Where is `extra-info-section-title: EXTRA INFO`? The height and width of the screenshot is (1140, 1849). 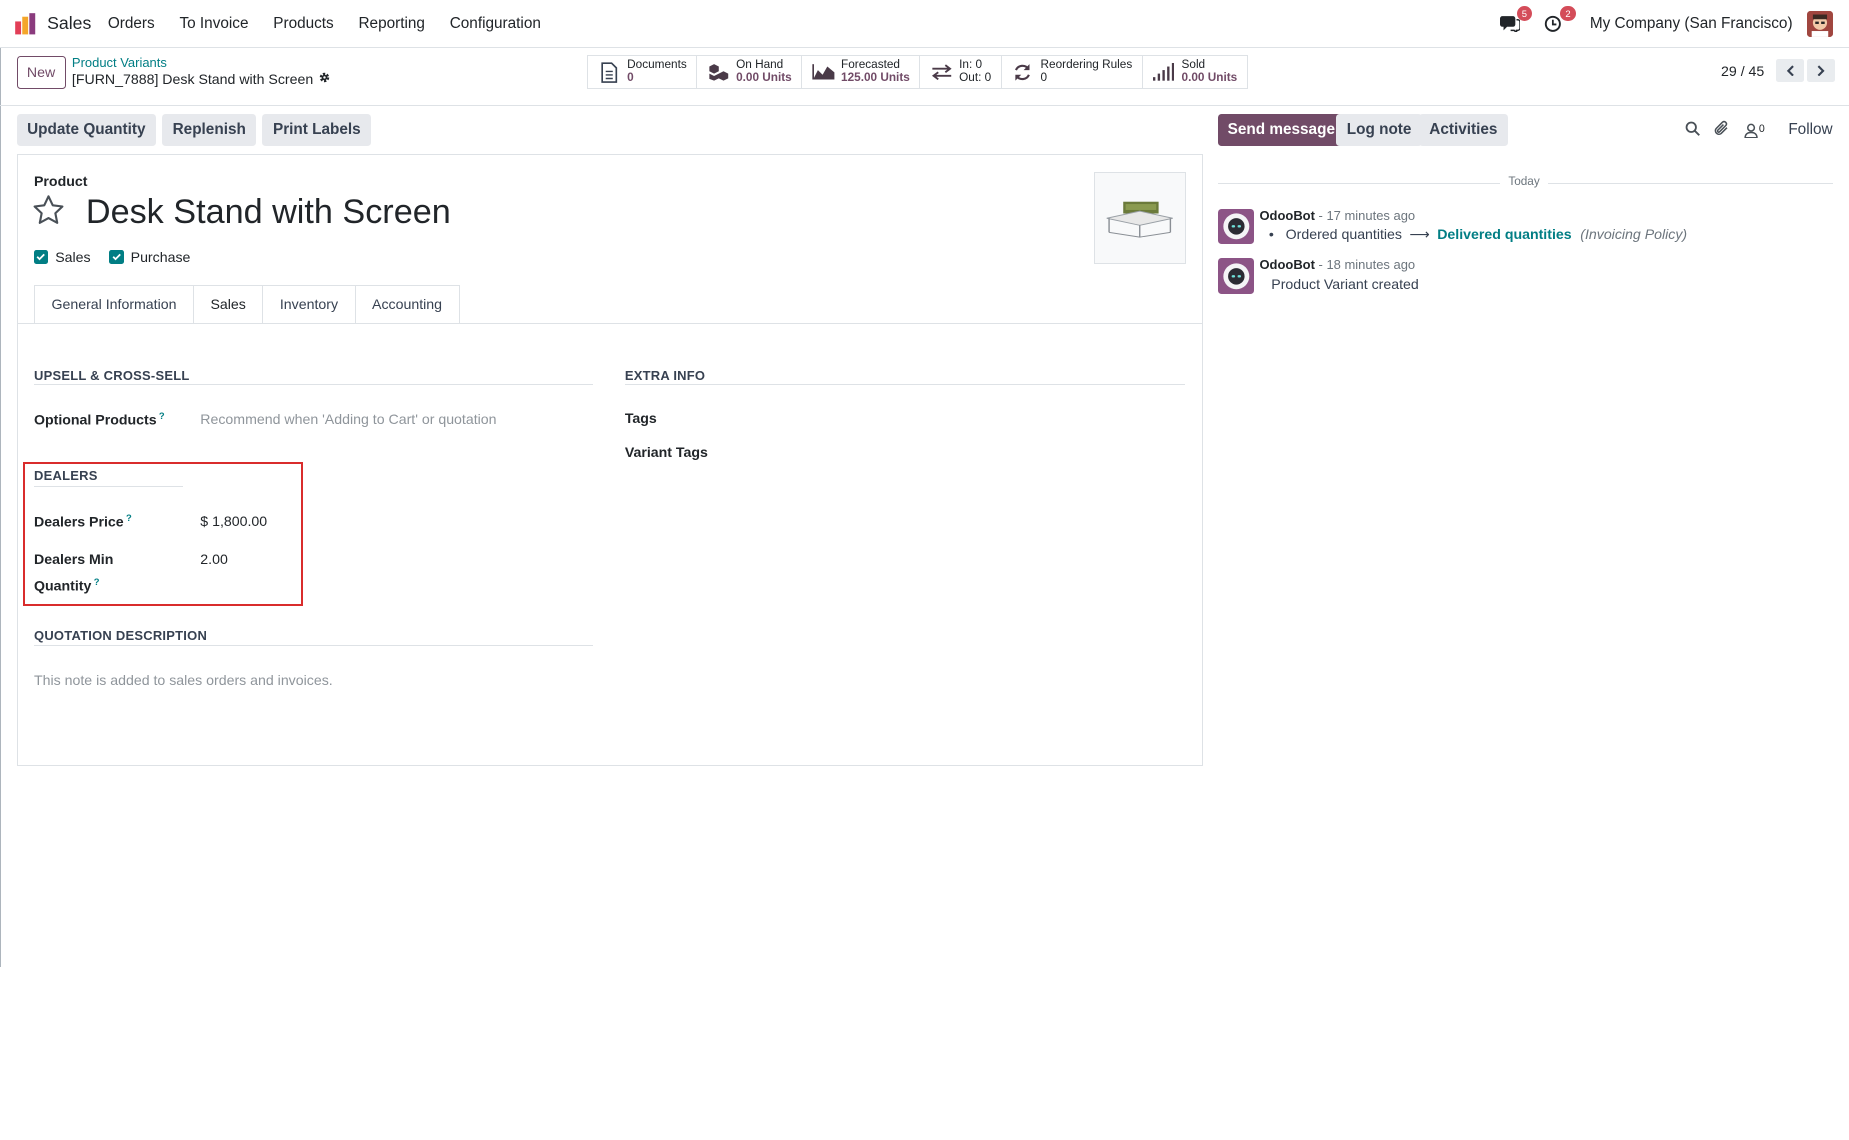
extra-info-section-title: EXTRA INFO is located at coordinates (665, 375).